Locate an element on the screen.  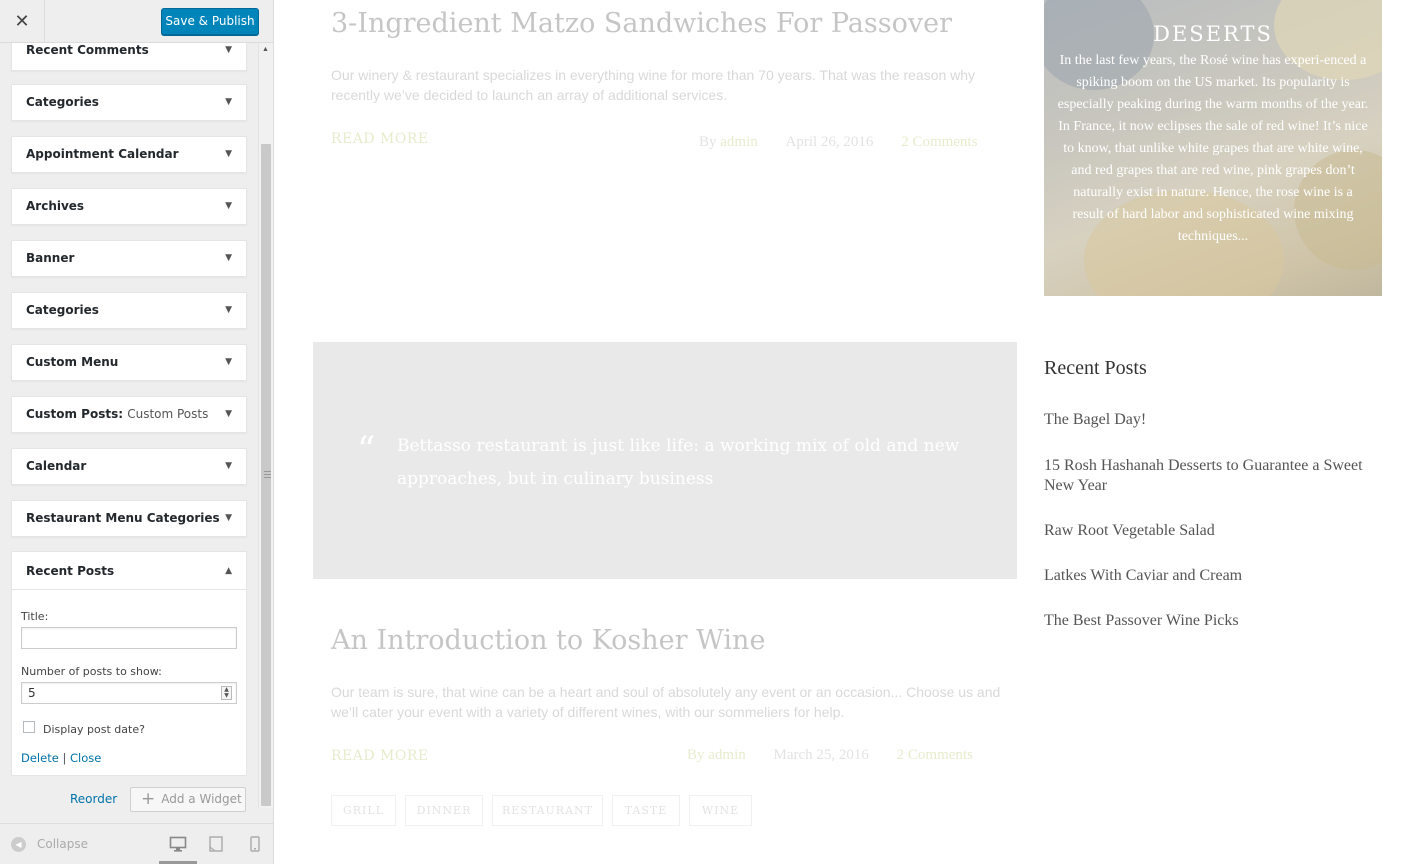
widget-sublabel: Custom Posts is located at coordinates (168, 414).